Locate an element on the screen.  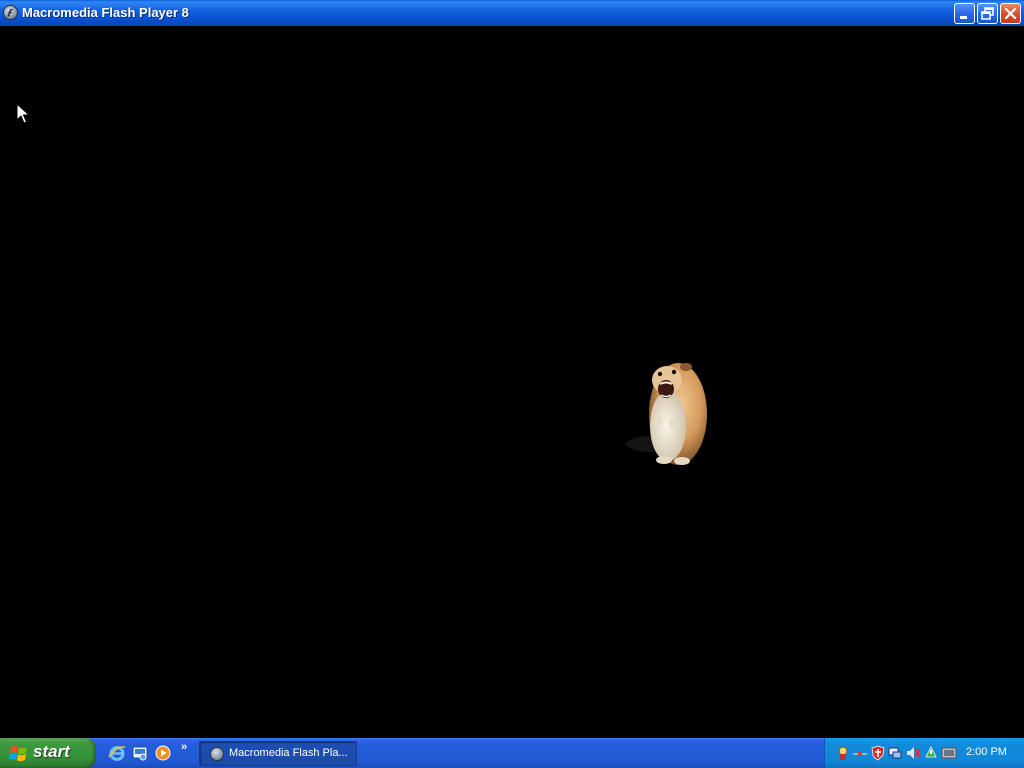
display-icon is located at coordinates (949, 753).